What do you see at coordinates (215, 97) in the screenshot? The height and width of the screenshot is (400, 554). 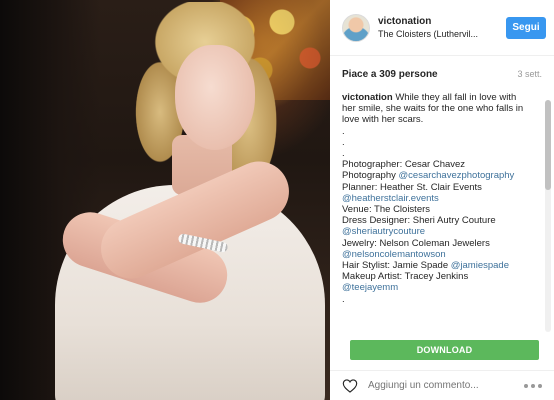 I see `photo-face` at bounding box center [215, 97].